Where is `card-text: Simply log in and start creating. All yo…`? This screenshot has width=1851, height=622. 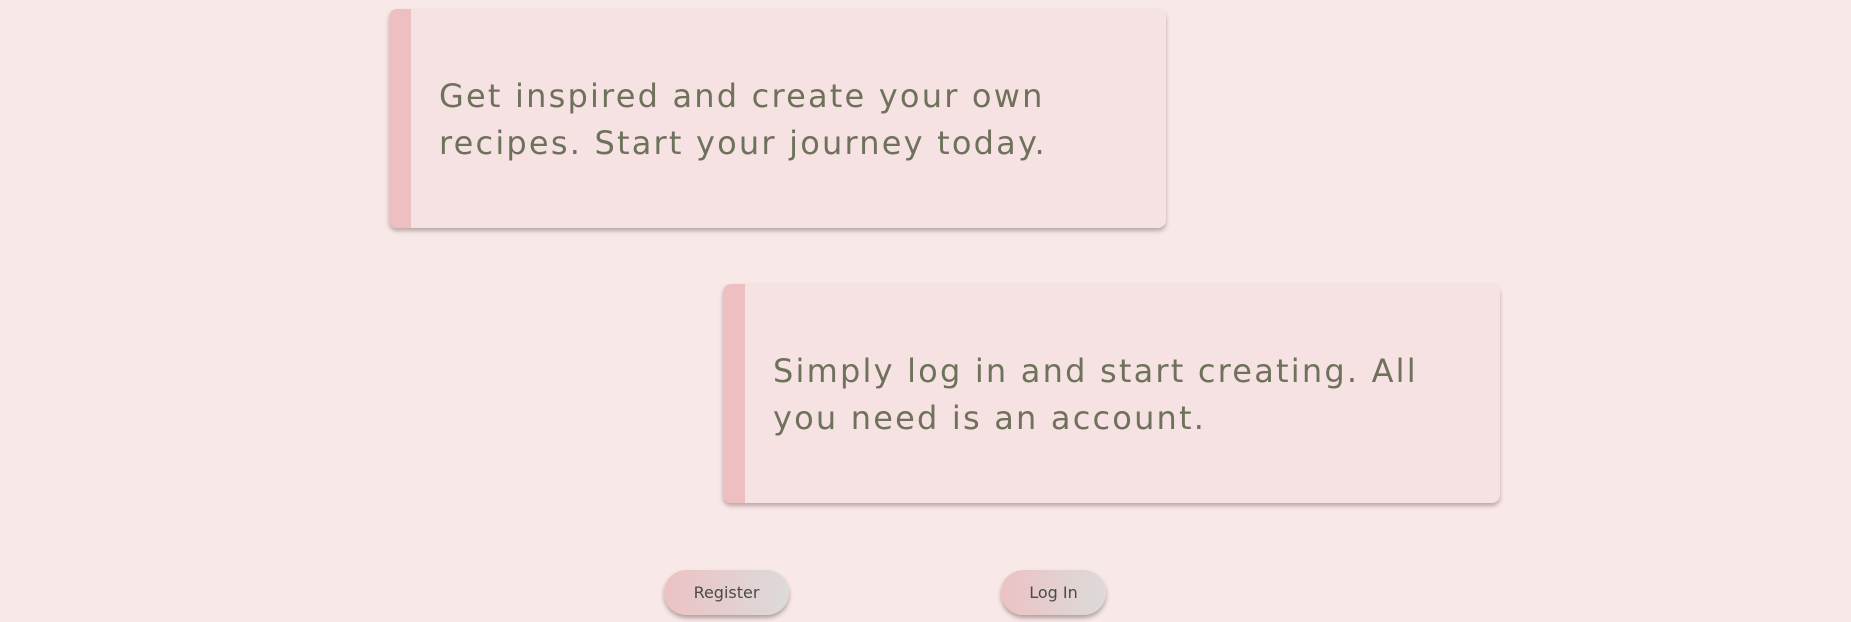
card-text: Simply log in and start creating. All yo… is located at coordinates (1095, 394).